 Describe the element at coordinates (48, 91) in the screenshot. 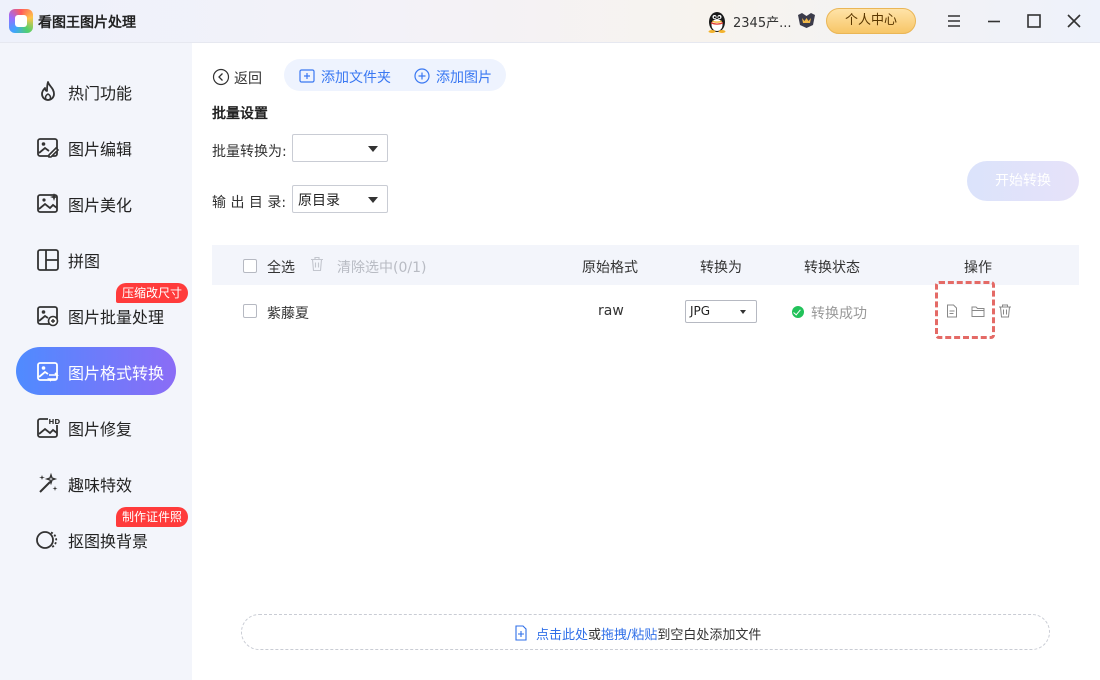

I see `fire-icon` at that location.